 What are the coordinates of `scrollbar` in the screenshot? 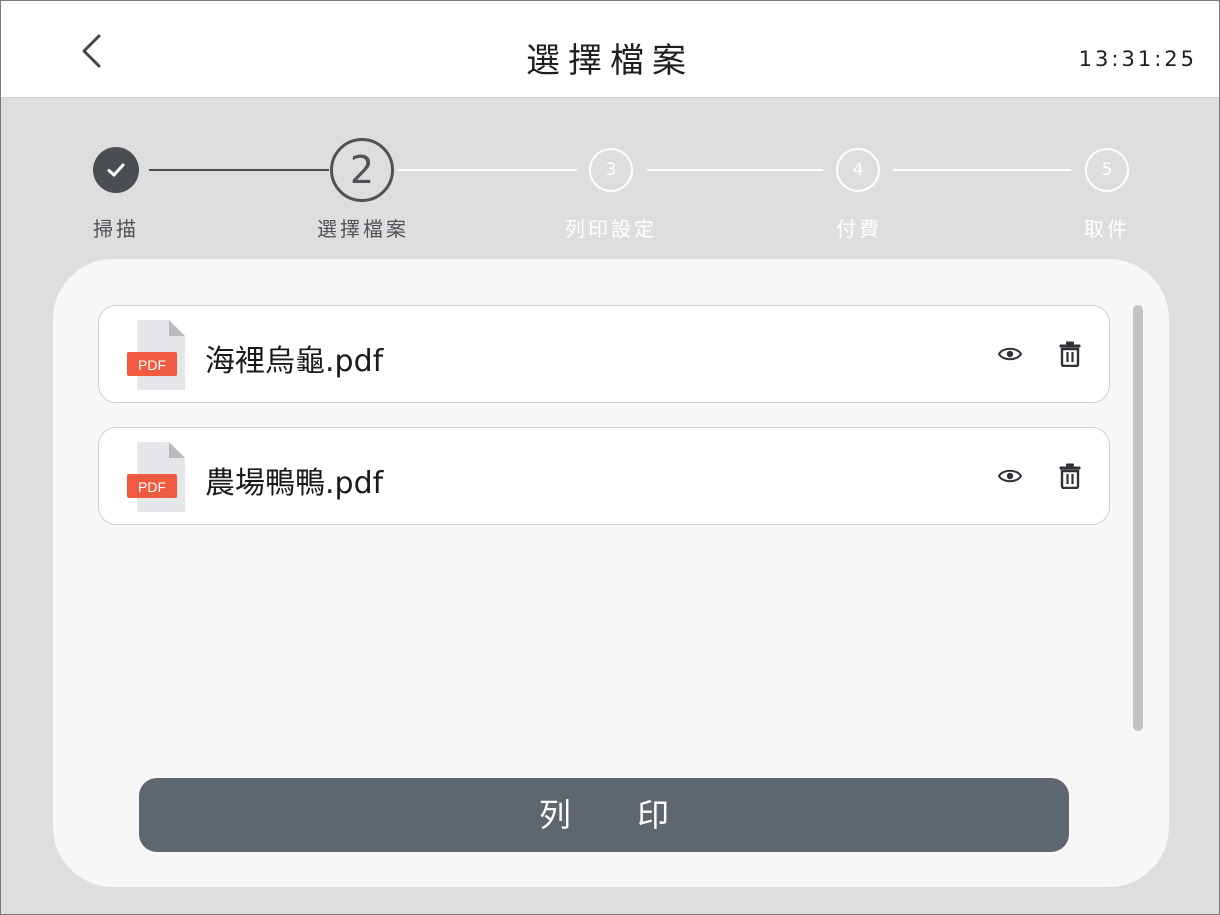 It's located at (1138, 518).